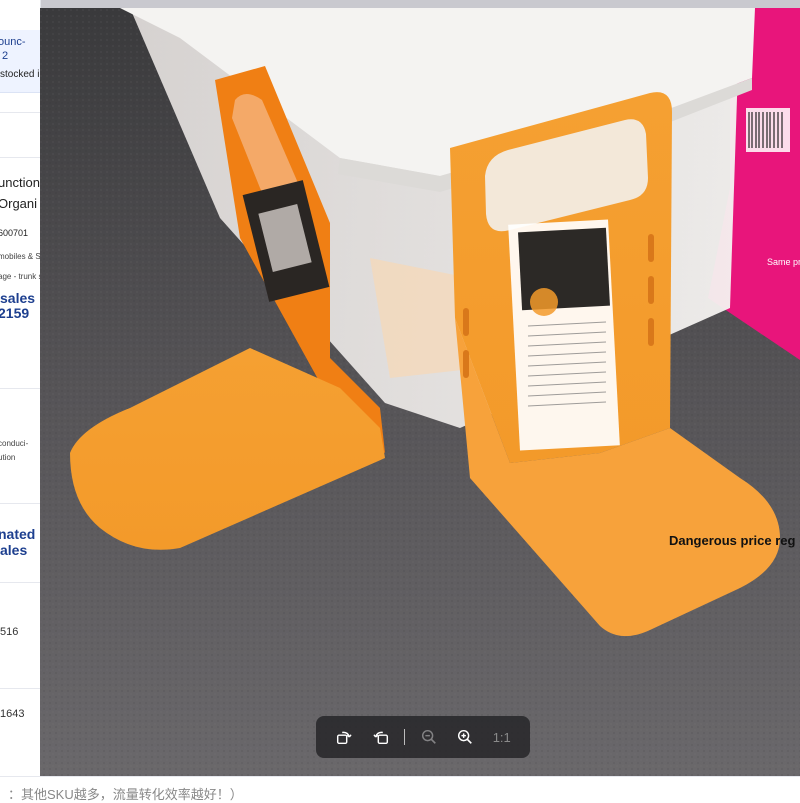 The height and width of the screenshot is (803, 800). I want to click on strip-text: conduci-, so click(14, 443).